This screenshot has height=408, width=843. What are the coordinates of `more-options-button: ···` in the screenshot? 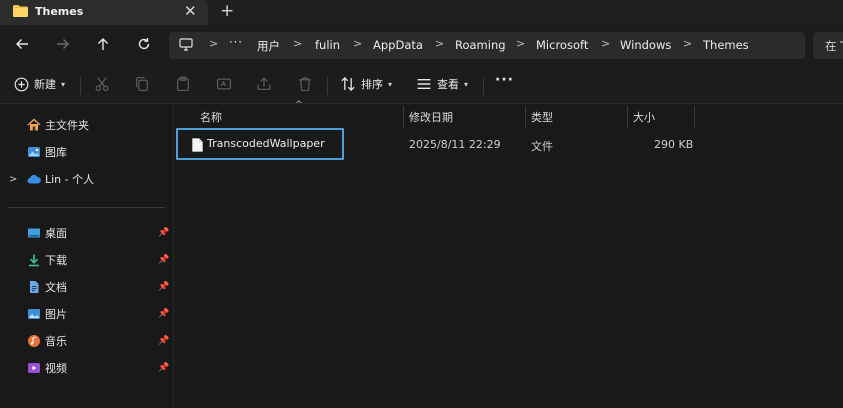 It's located at (504, 80).